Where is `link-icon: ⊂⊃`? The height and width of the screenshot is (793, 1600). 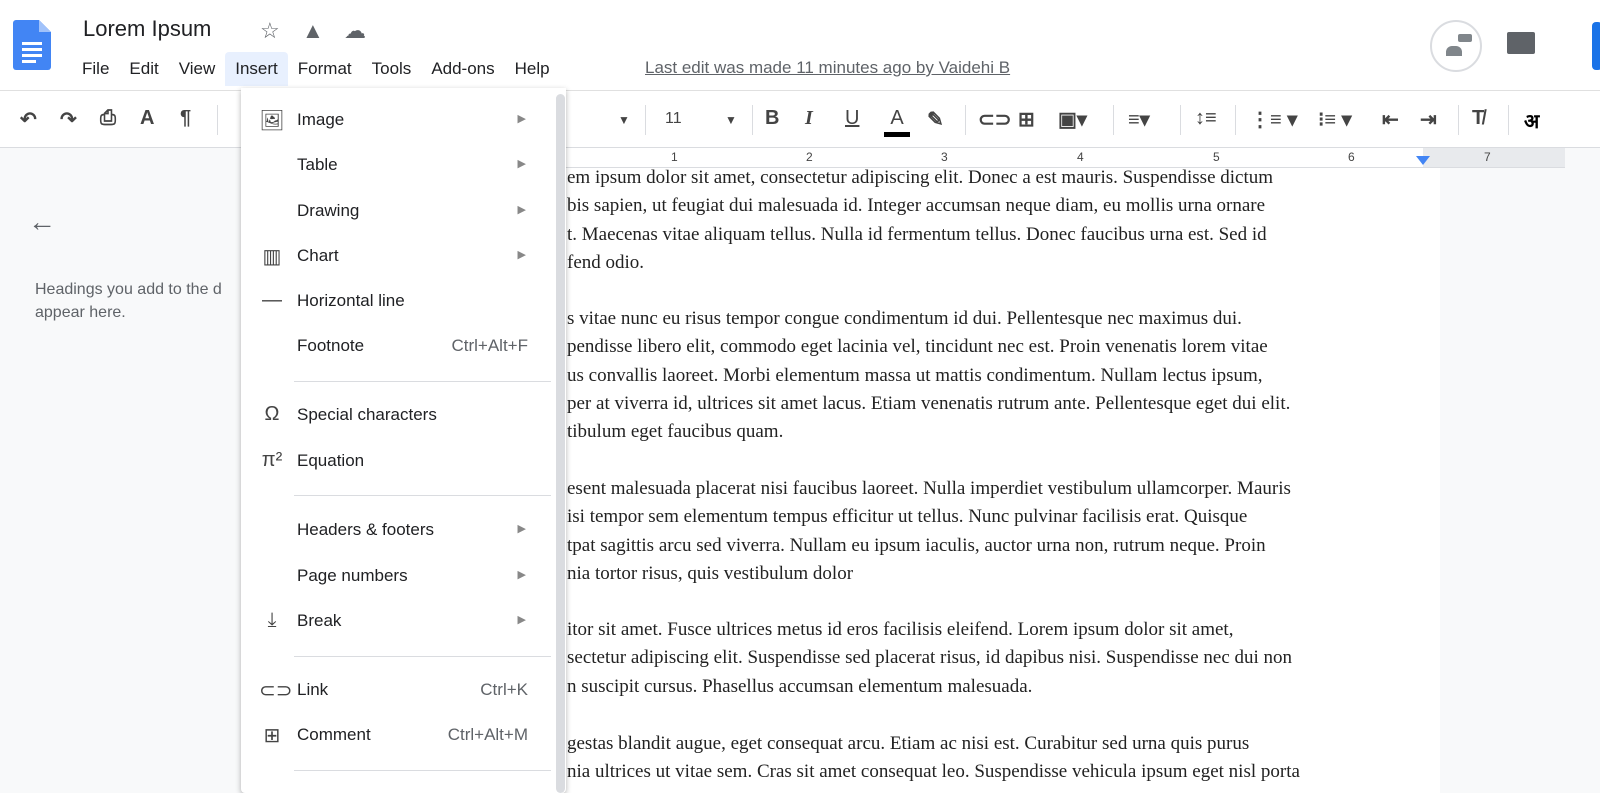
link-icon: ⊂⊃ is located at coordinates (276, 691).